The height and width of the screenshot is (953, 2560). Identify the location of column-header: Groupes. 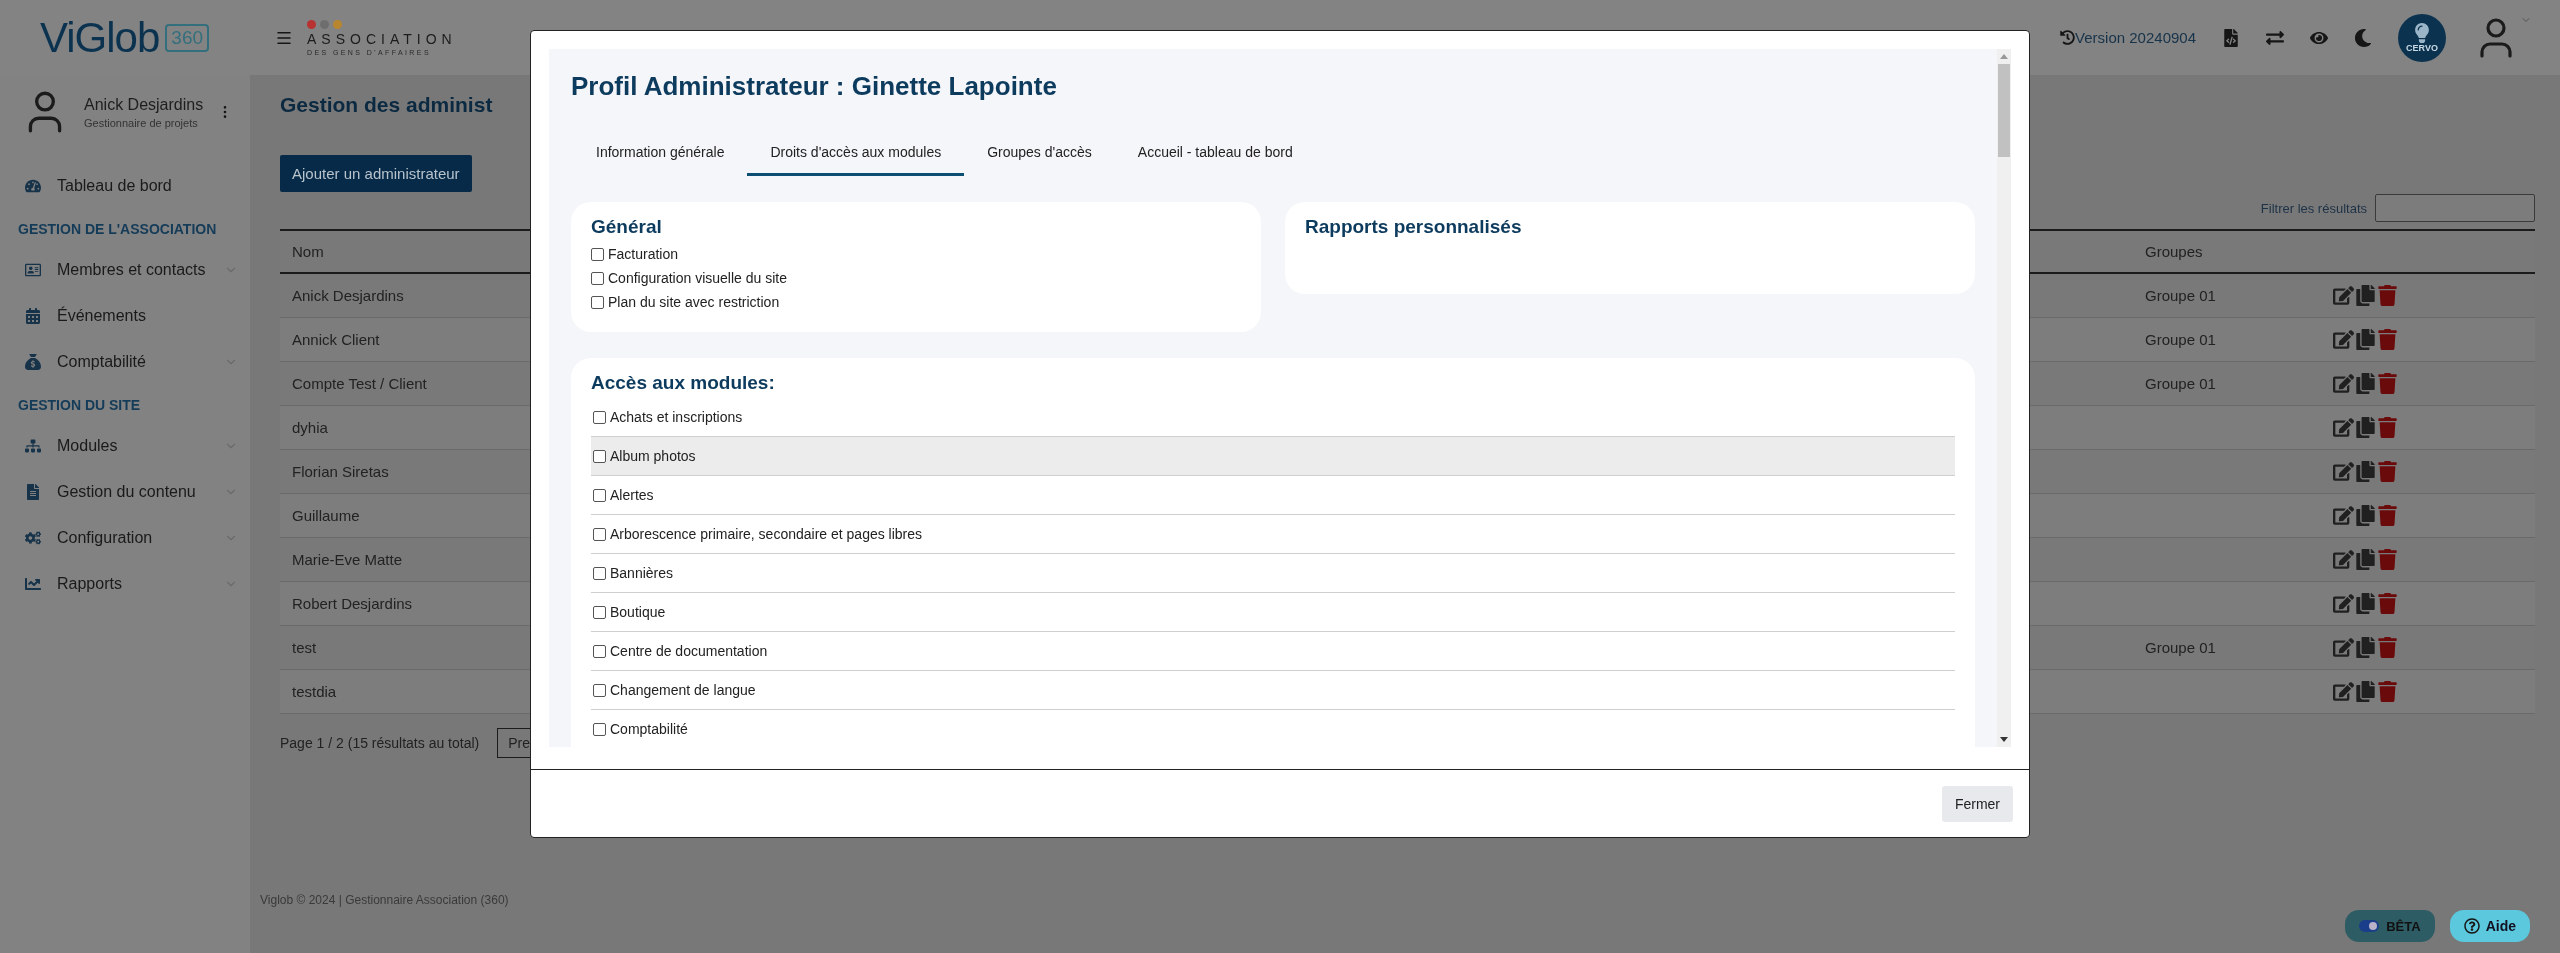
(2228, 251).